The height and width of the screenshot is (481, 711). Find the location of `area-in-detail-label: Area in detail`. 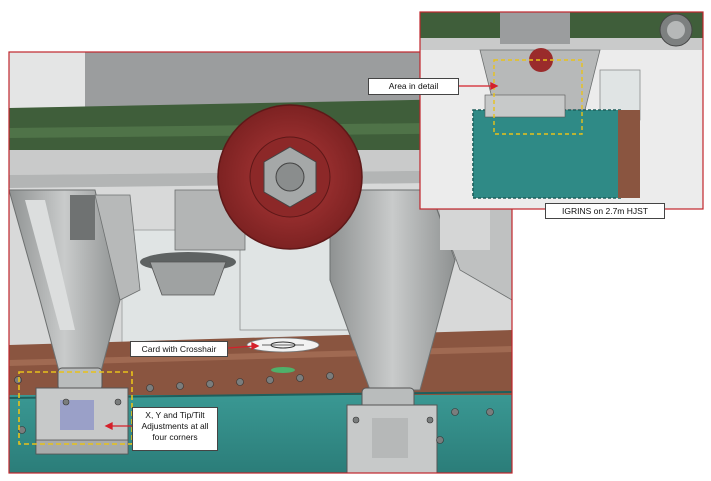

area-in-detail-label: Area in detail is located at coordinates (413, 86).